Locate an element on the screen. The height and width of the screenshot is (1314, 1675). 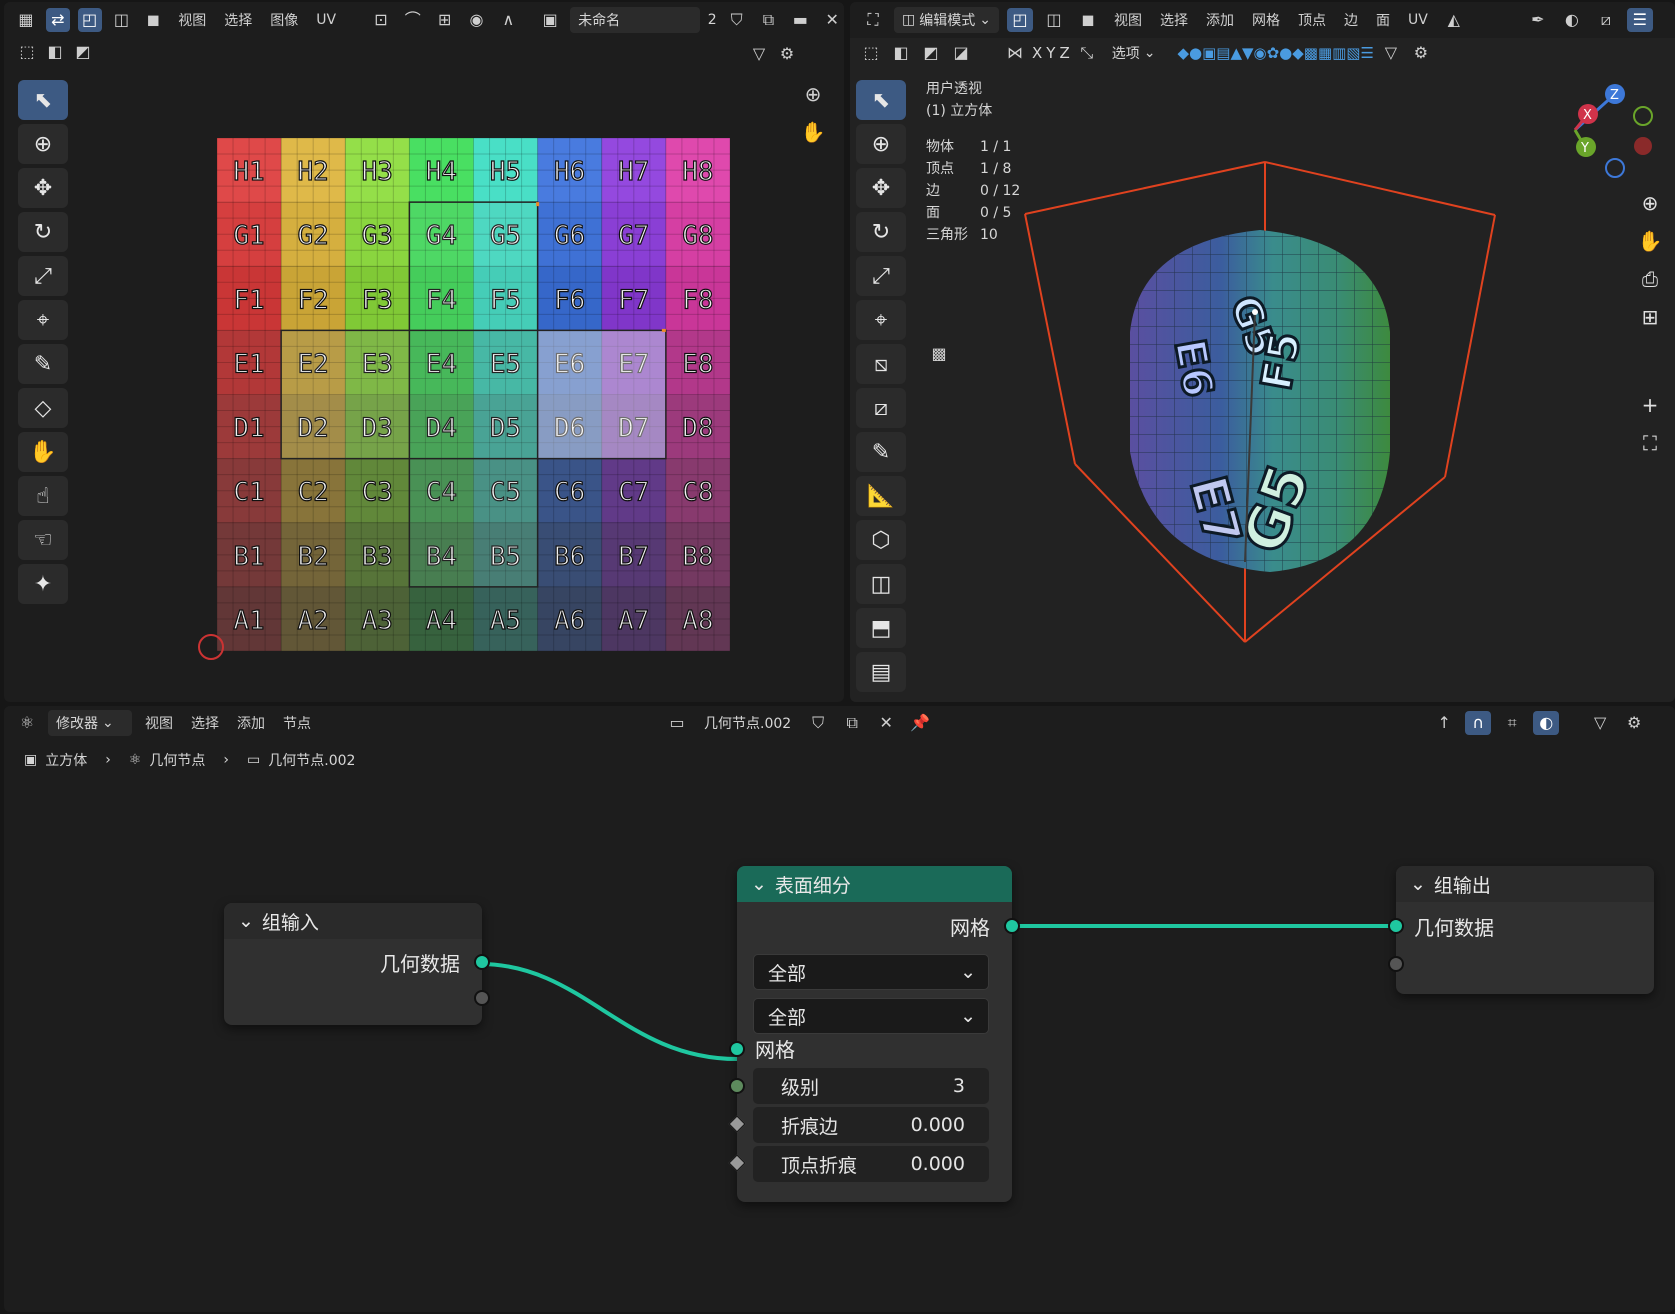
subdivision-mesh-in-socket is located at coordinates (737, 1049).